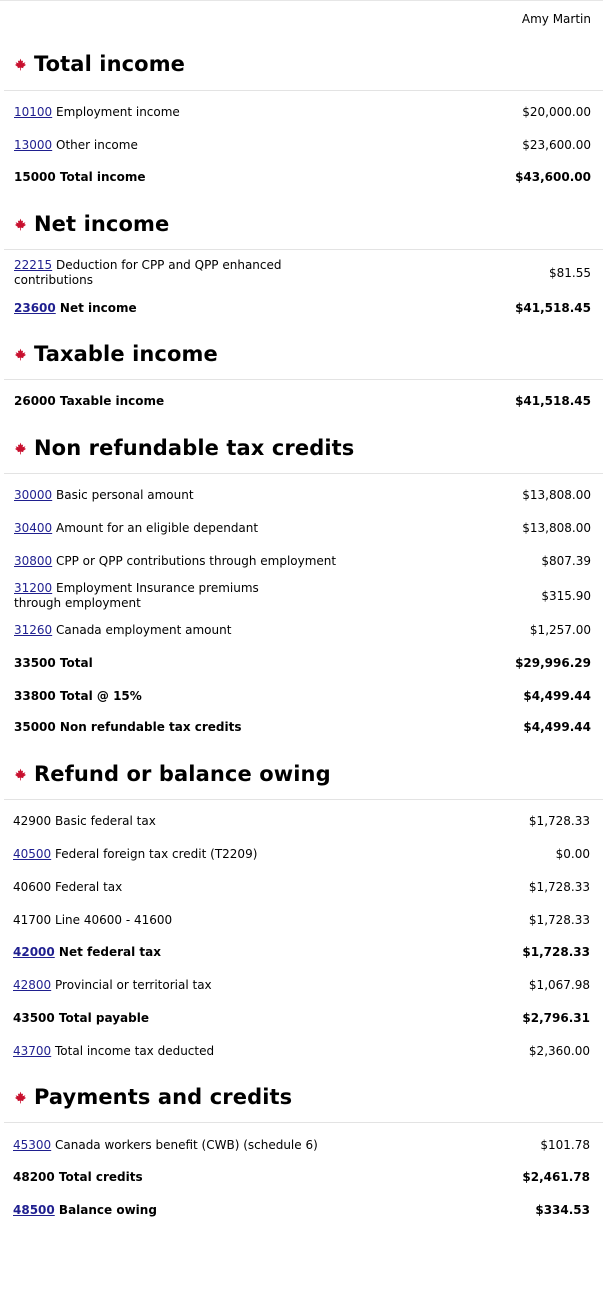 The image size is (603, 1305). I want to click on line-amount: $2,796.31, so click(556, 1018).